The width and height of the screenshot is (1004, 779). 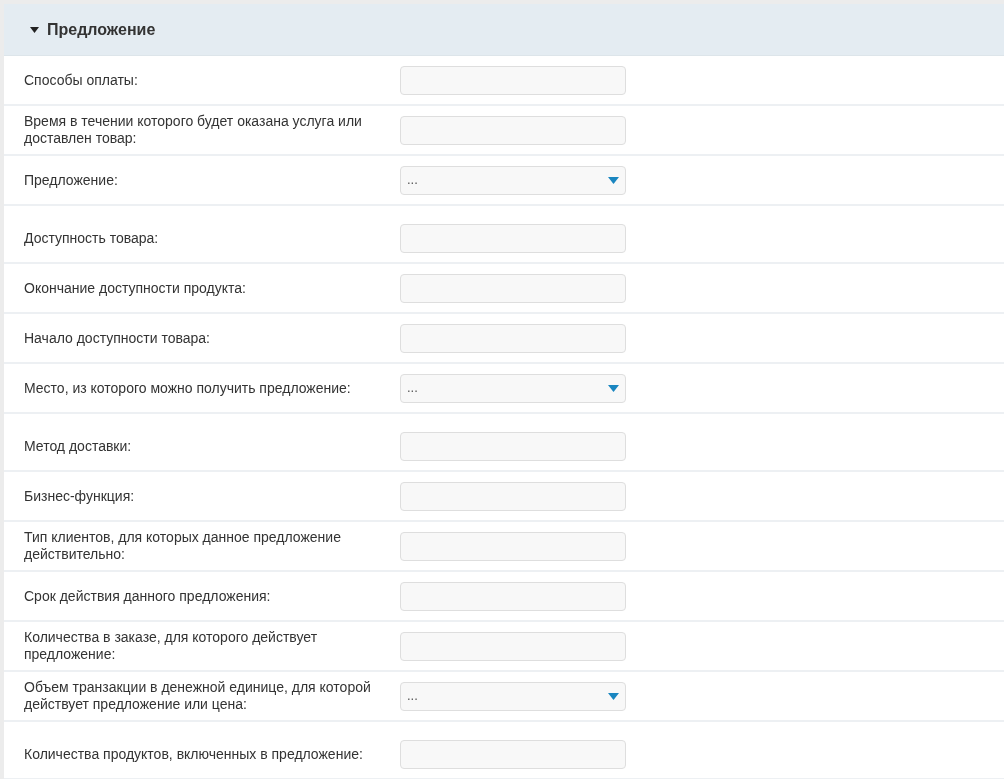 What do you see at coordinates (187, 388) in the screenshot?
I see `field-label: Место, из которого можно получить предложение:` at bounding box center [187, 388].